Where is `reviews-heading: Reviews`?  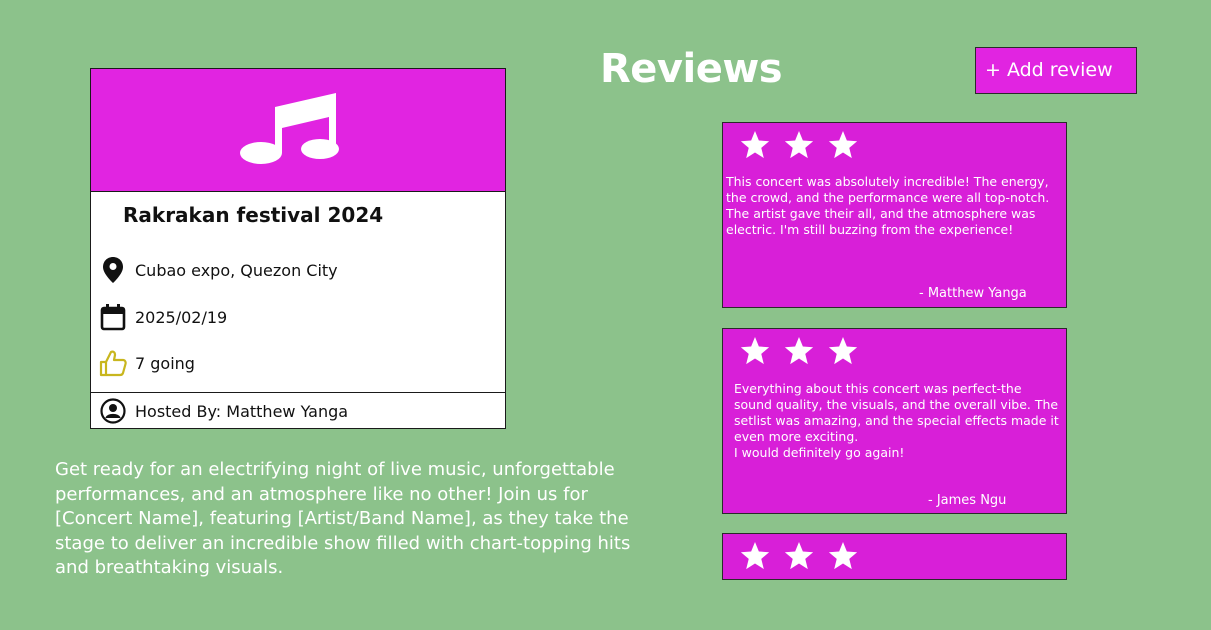 reviews-heading: Reviews is located at coordinates (691, 69).